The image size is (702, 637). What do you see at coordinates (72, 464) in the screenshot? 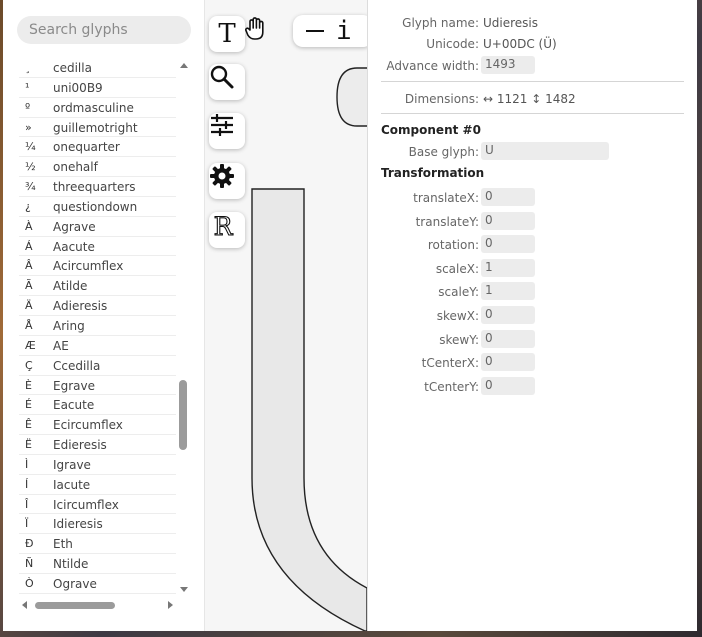
I see `glyph-name: Igrave` at bounding box center [72, 464].